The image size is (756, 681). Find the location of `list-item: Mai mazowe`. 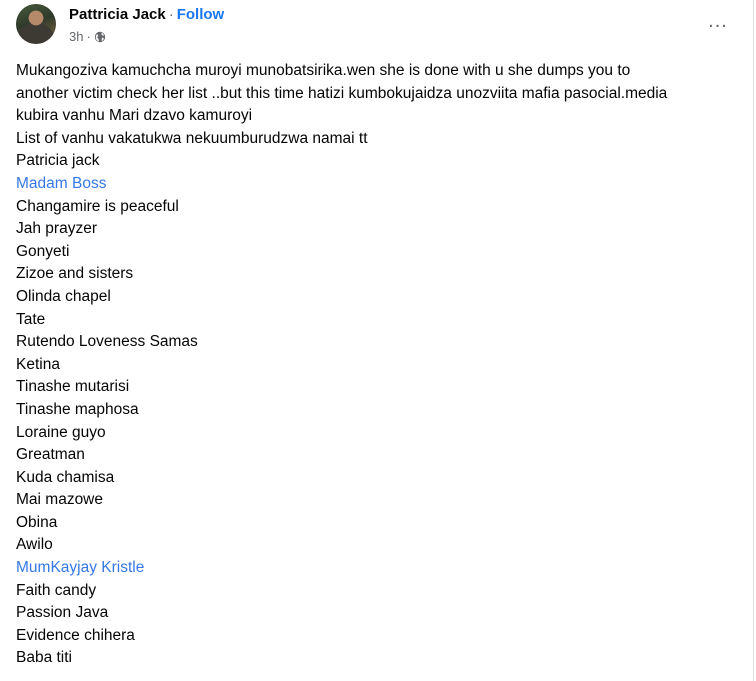

list-item: Mai mazowe is located at coordinates (59, 500).